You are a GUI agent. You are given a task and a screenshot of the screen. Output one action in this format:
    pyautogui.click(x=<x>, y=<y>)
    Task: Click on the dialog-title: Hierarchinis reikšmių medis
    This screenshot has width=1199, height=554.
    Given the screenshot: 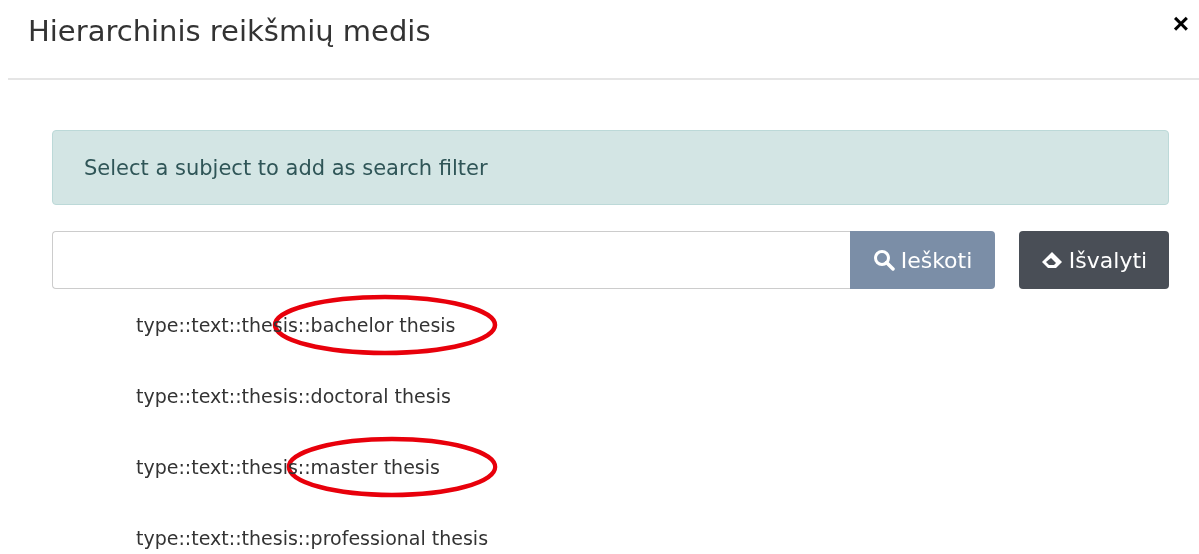 What is the action you would take?
    pyautogui.click(x=229, y=31)
    